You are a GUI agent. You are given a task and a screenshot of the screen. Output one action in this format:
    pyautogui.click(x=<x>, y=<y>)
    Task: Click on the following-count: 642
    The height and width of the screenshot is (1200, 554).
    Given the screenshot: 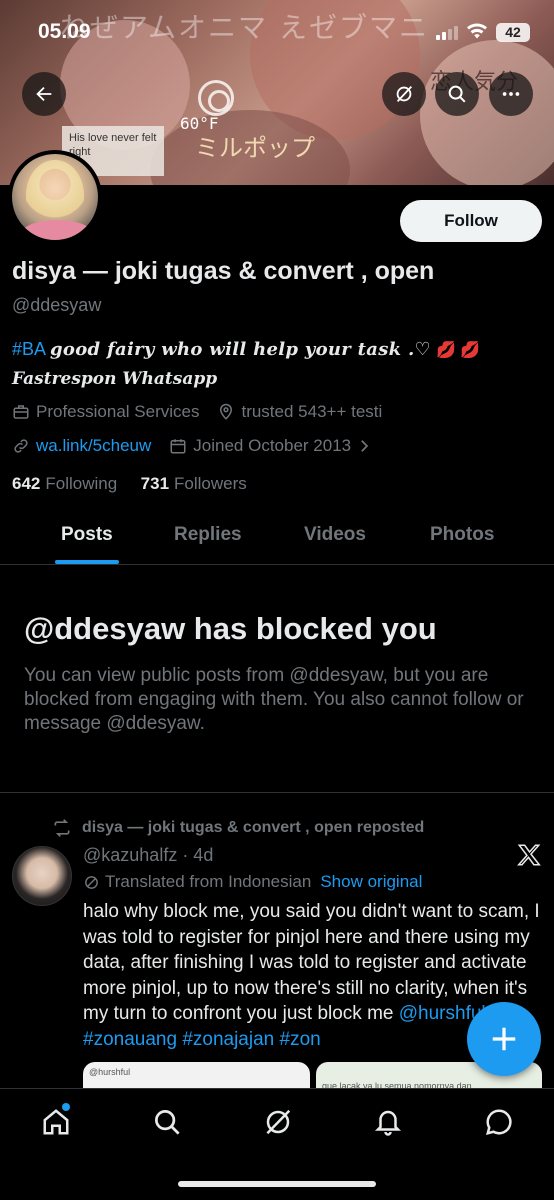 What is the action you would take?
    pyautogui.click(x=26, y=483)
    